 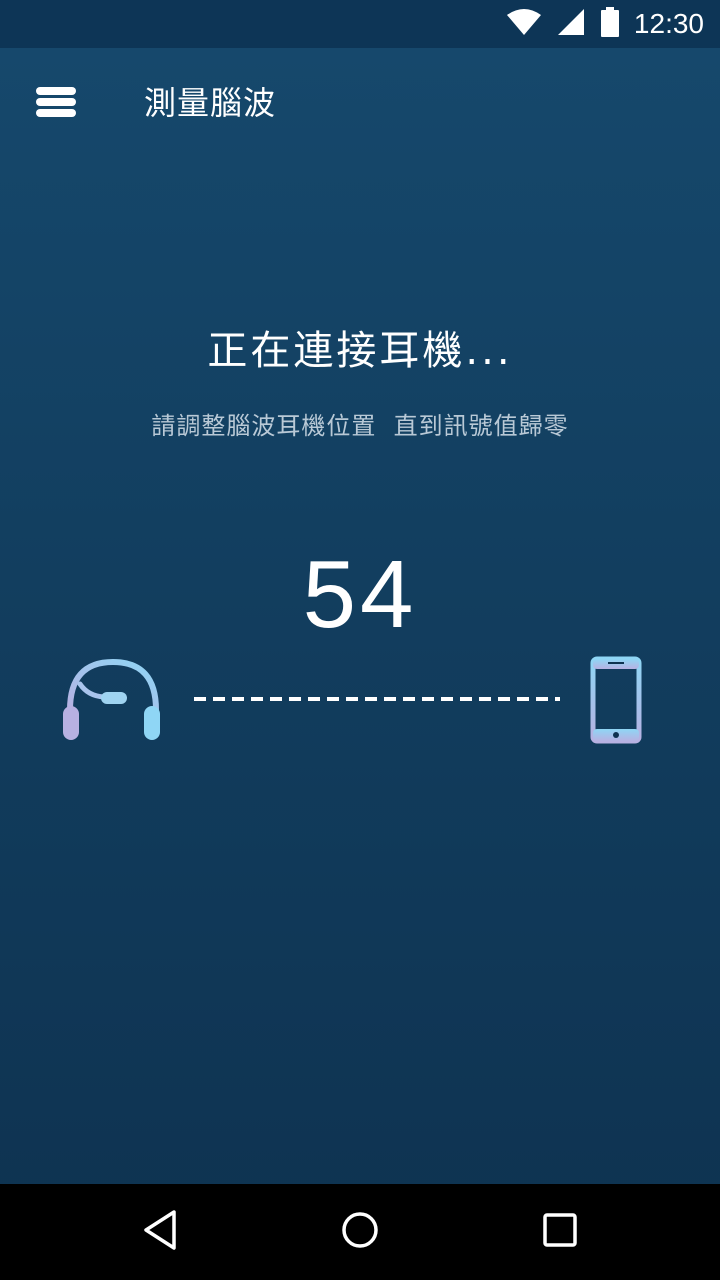 What do you see at coordinates (610, 24) in the screenshot?
I see `battery-icon` at bounding box center [610, 24].